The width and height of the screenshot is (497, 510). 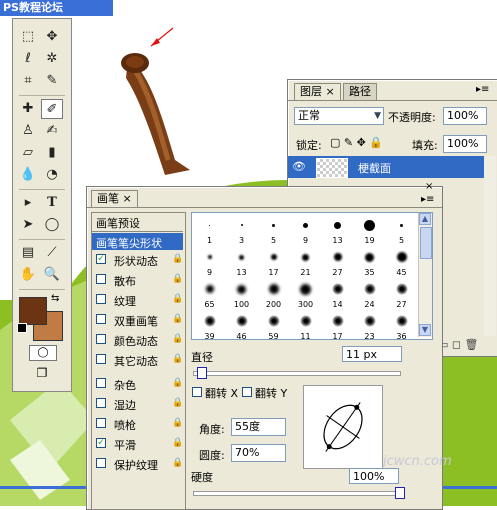 I want to click on roundness-field: 70%, so click(x=258, y=453).